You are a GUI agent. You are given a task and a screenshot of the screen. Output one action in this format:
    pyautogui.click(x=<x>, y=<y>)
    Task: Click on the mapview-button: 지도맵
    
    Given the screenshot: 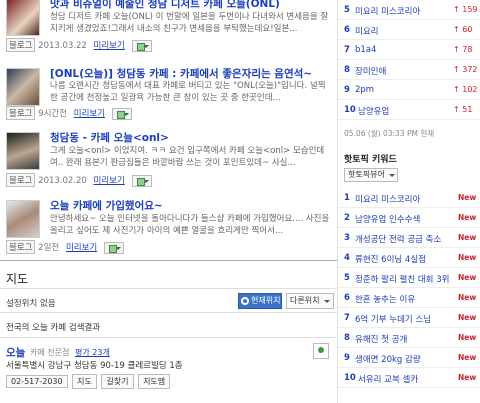 What is the action you would take?
    pyautogui.click(x=154, y=381)
    